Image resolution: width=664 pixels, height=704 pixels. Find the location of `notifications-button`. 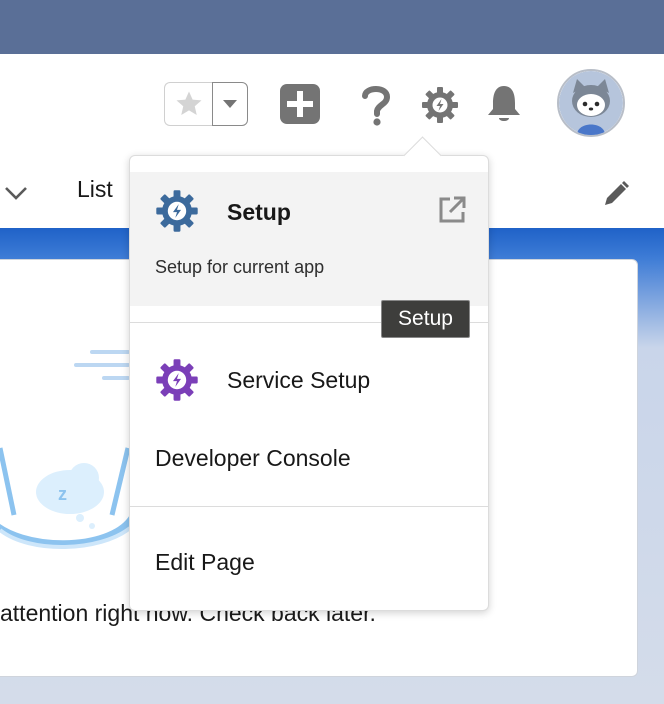

notifications-button is located at coordinates (504, 104).